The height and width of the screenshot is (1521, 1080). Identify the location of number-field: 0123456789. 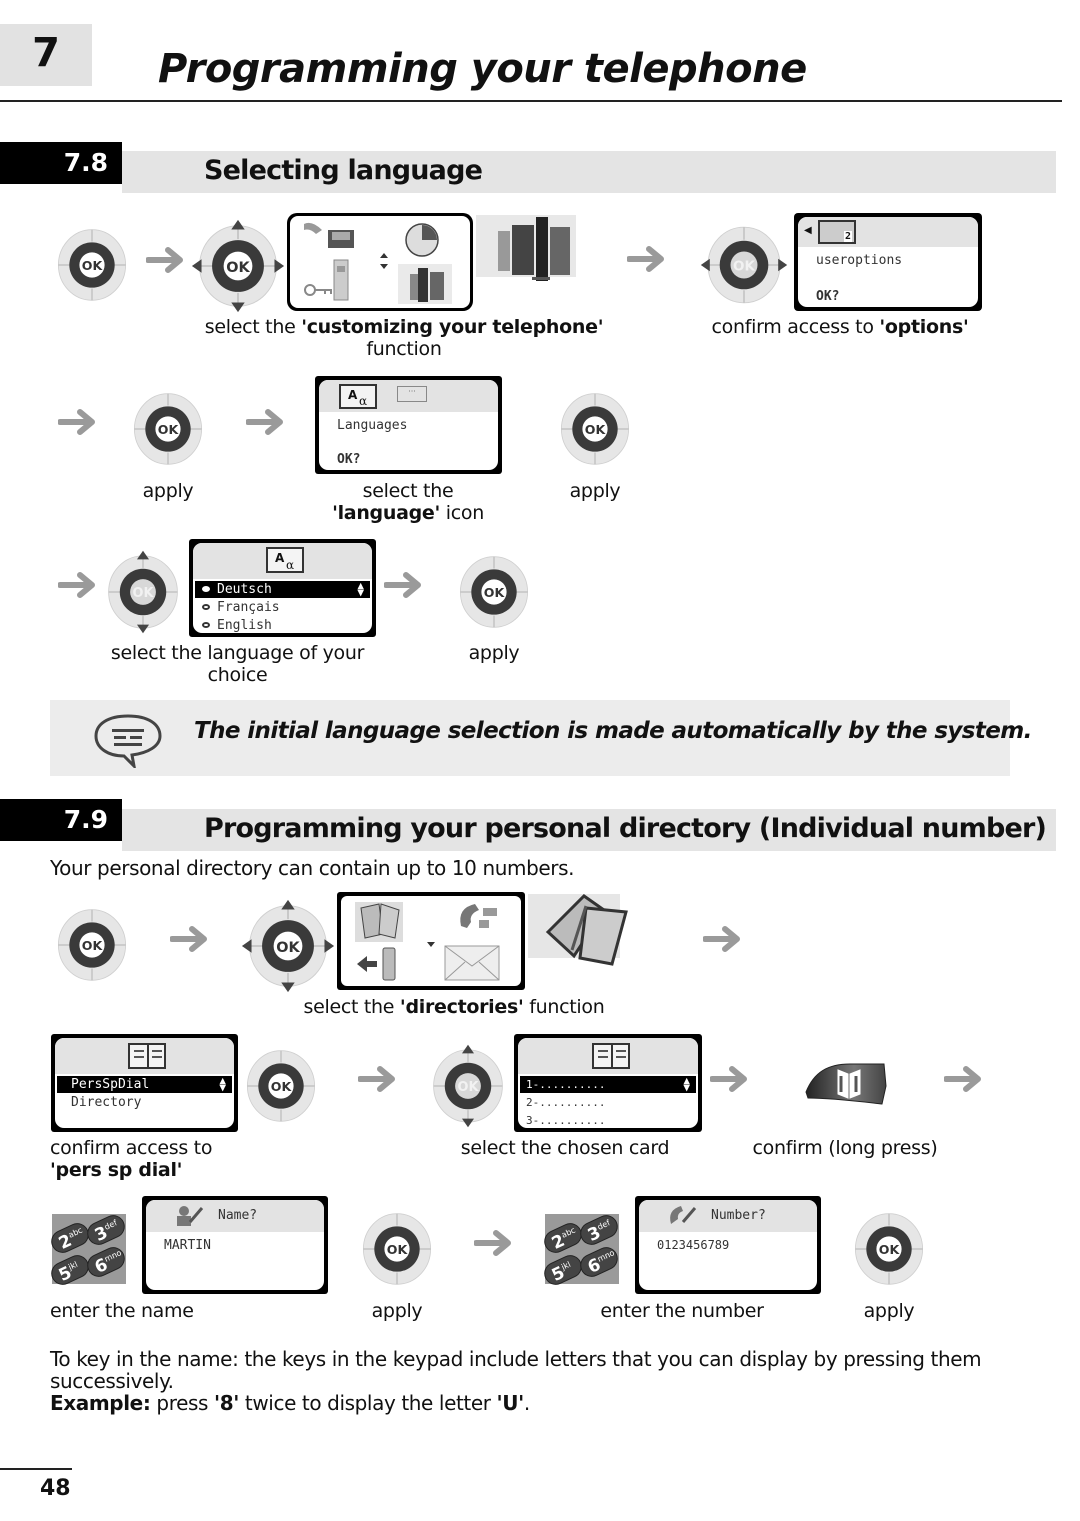
(693, 1245).